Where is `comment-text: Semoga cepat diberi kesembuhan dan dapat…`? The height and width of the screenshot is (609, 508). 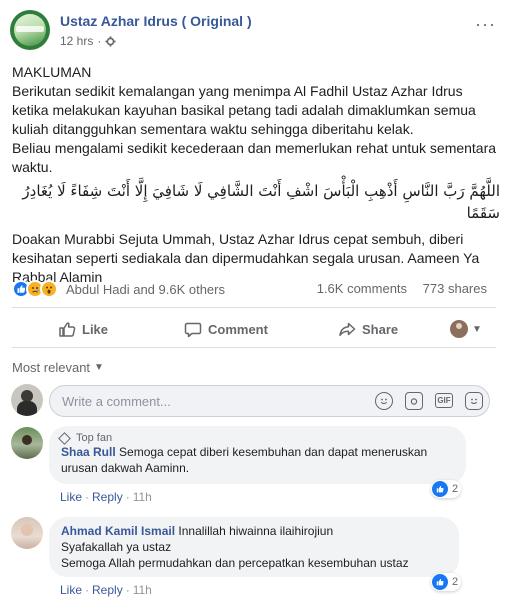 comment-text: Semoga cepat diberi kesembuhan dan dapat… is located at coordinates (244, 460).